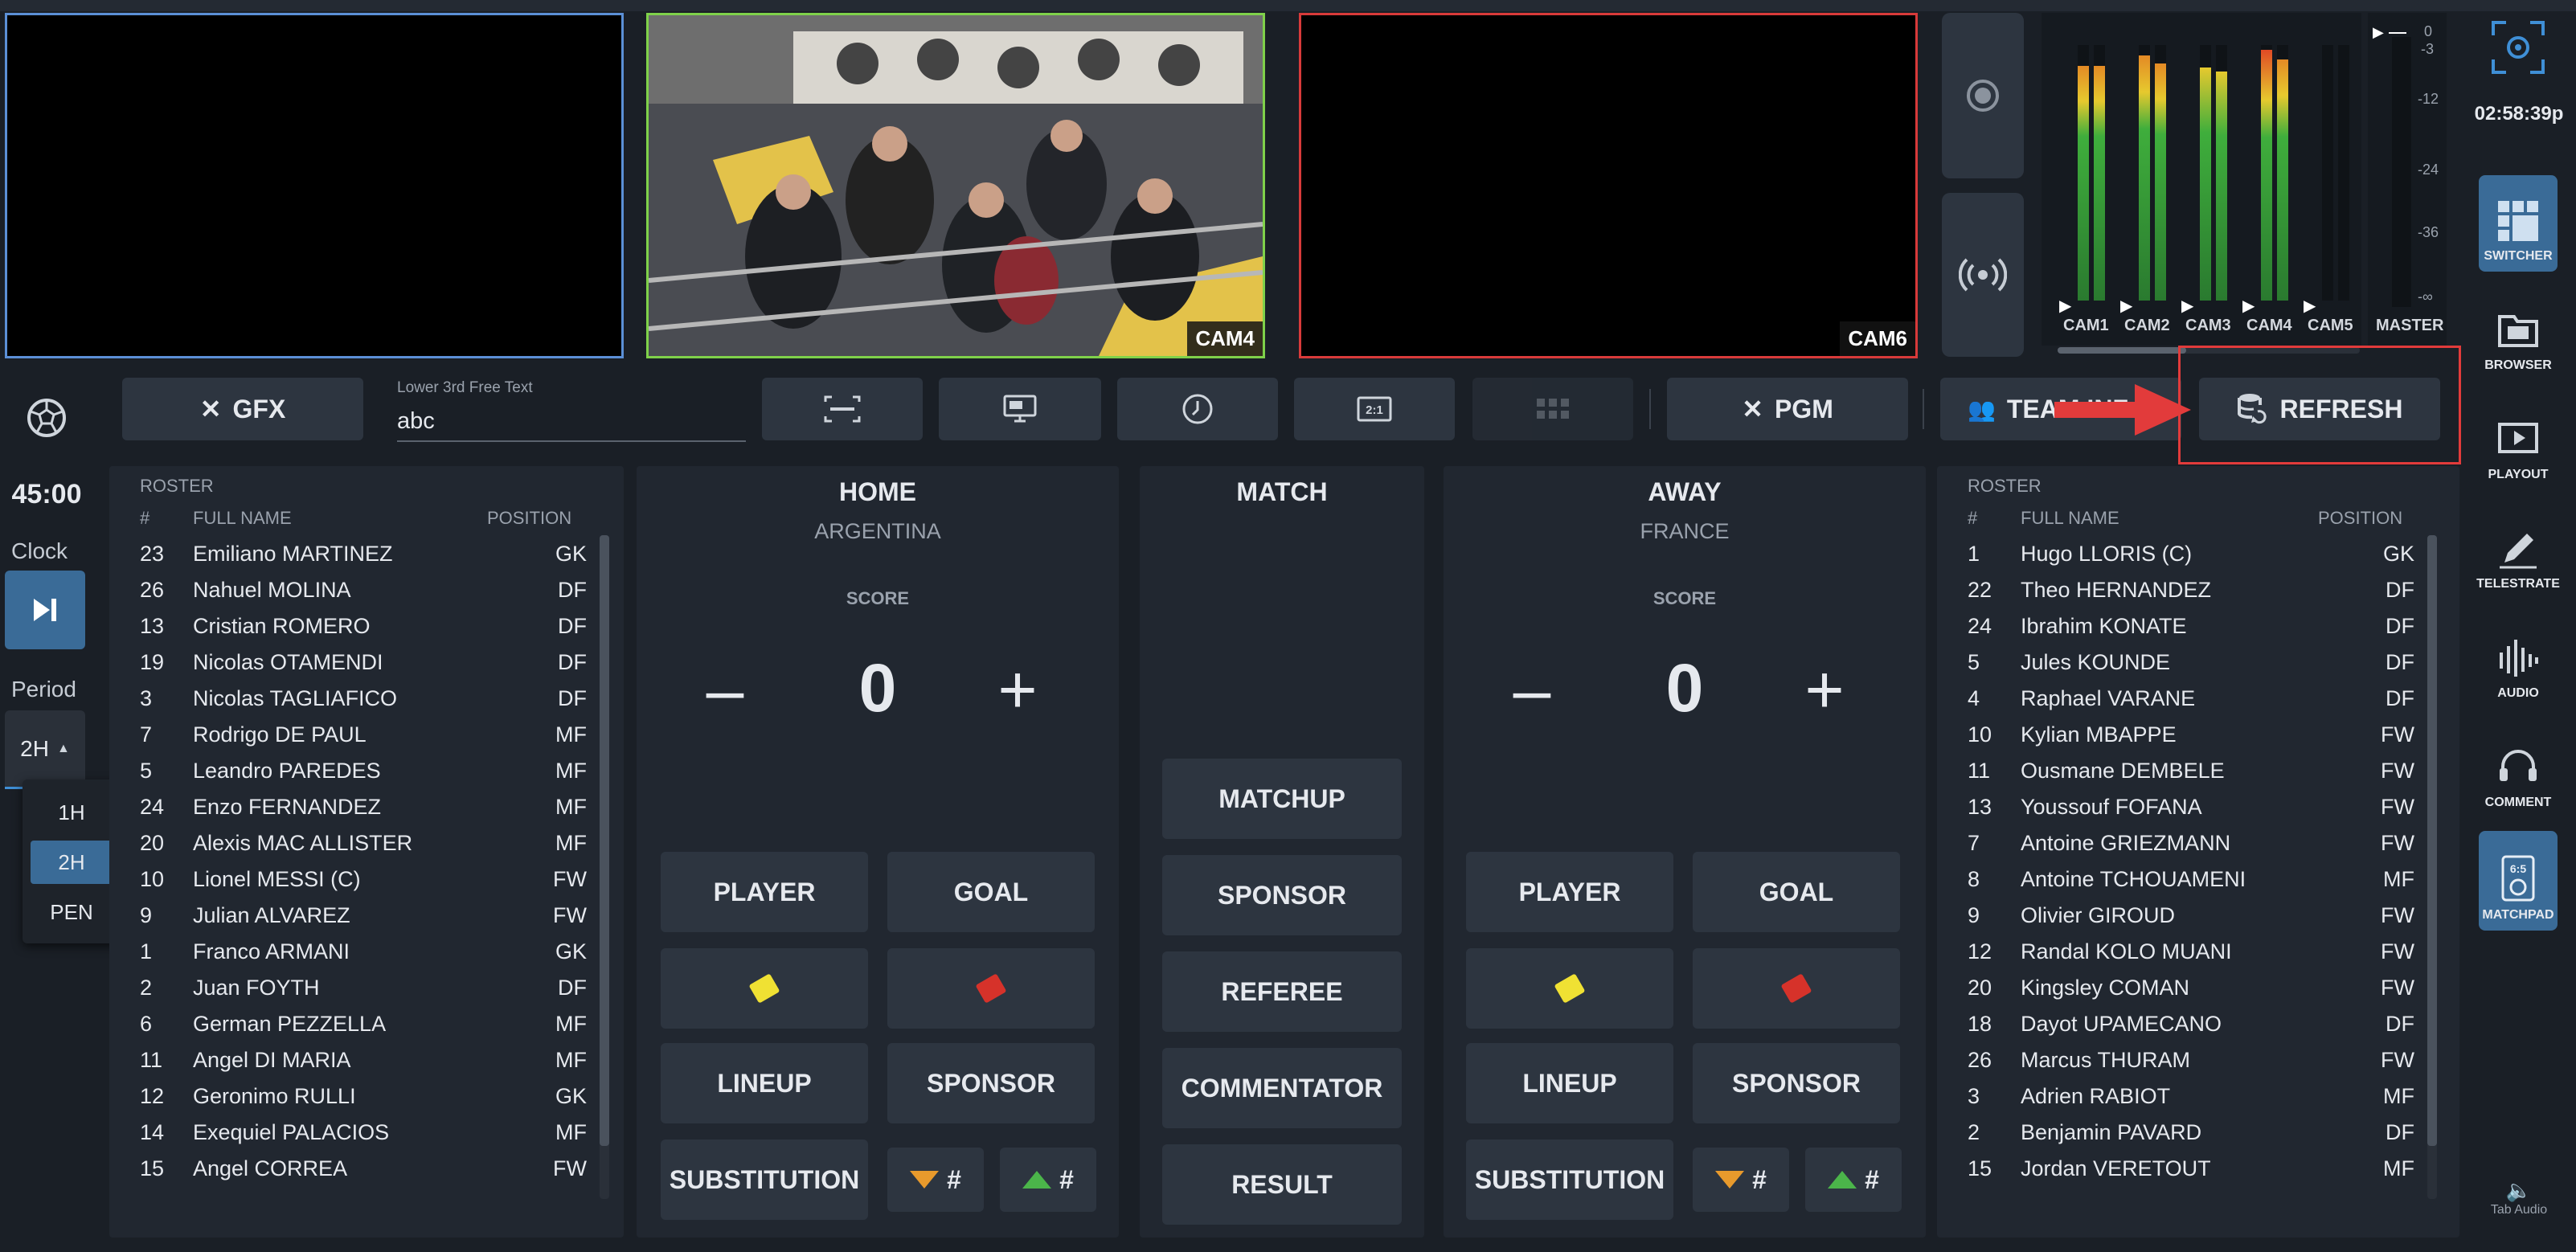  I want to click on telestrate-button: TELESTRATE, so click(2518, 551).